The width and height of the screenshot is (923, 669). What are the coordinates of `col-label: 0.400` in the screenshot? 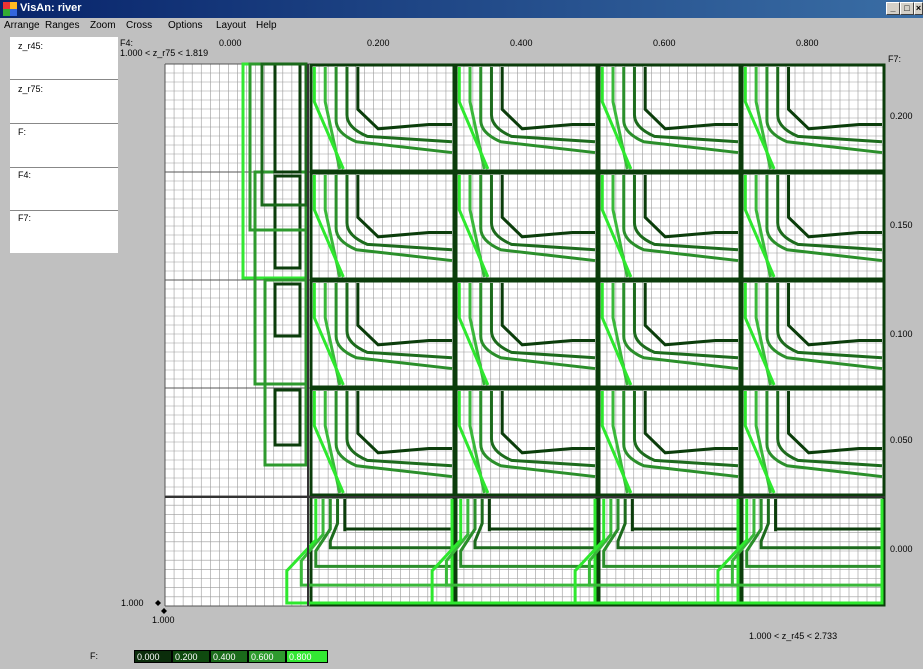 It's located at (521, 43).